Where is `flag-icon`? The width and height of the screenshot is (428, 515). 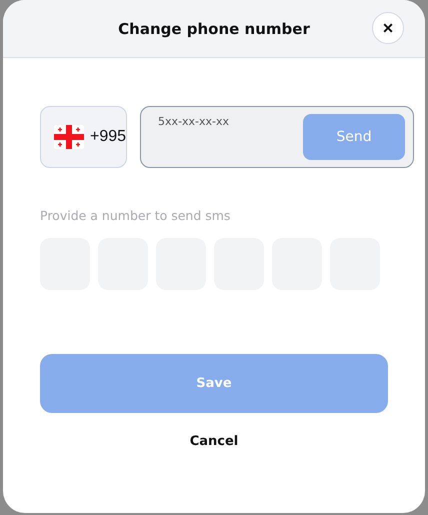 flag-icon is located at coordinates (69, 137).